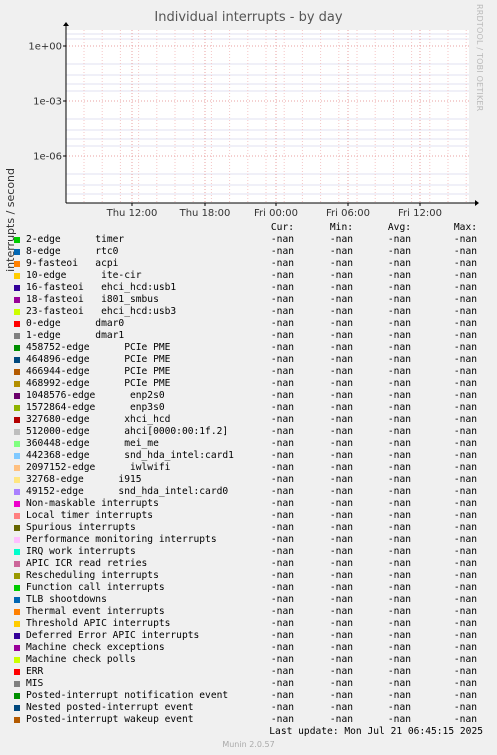 The width and height of the screenshot is (497, 755). I want to click on legend-header: Cur: Min: Avg: Max:, so click(248, 228).